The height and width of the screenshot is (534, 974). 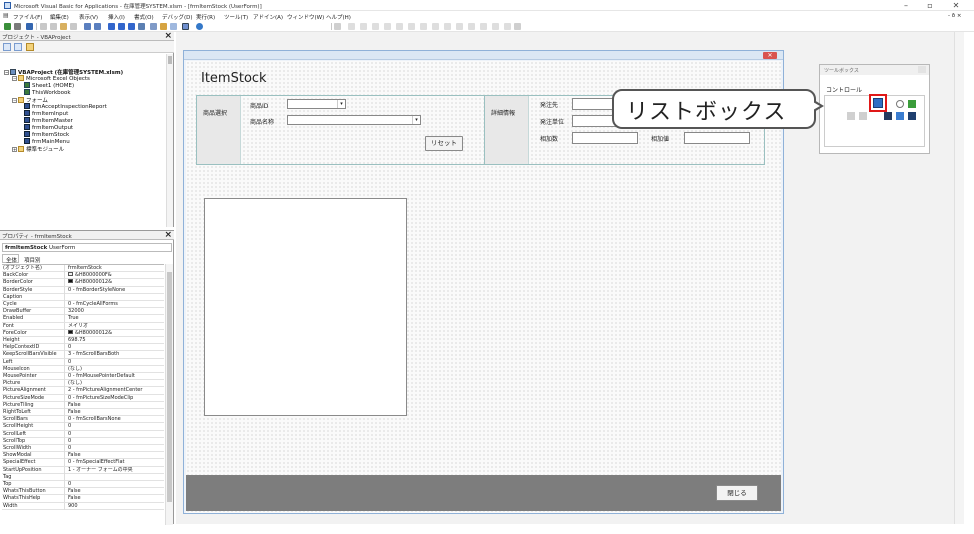 I want to click on menu-file: ファイル(F), so click(x=27, y=17).